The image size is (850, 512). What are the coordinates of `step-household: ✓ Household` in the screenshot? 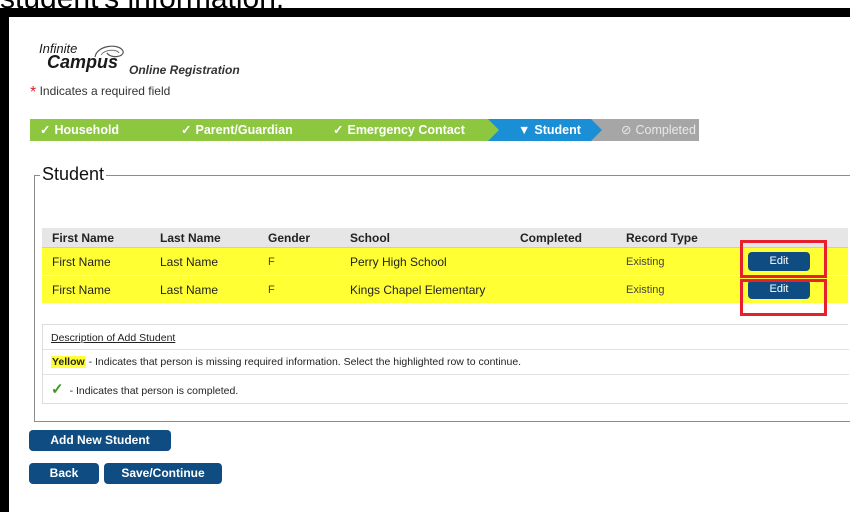 It's located at (96, 130).